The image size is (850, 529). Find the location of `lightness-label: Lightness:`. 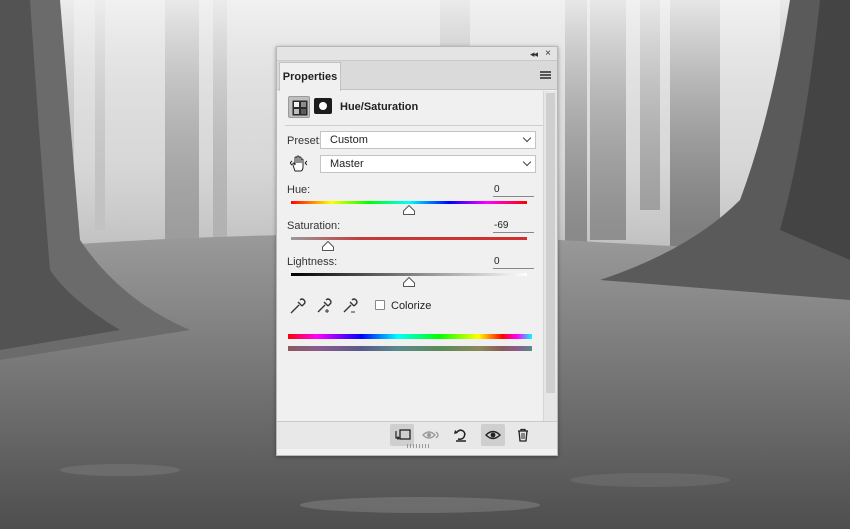

lightness-label: Lightness: is located at coordinates (312, 262).